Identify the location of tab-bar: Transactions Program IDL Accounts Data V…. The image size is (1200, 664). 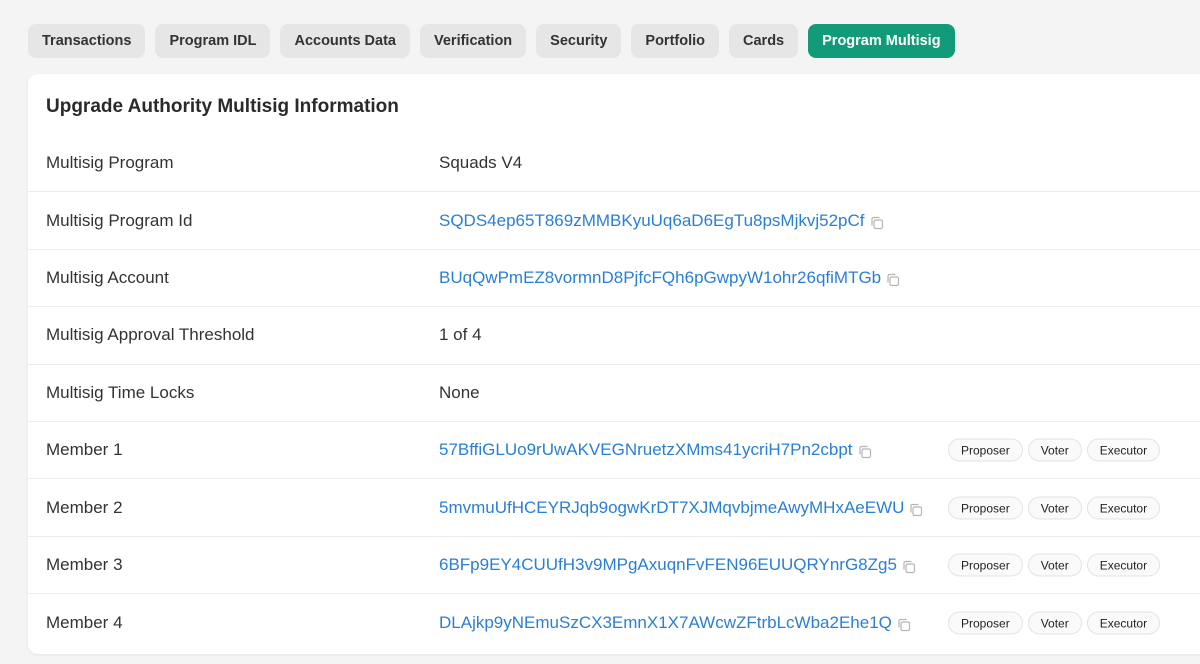
(491, 41).